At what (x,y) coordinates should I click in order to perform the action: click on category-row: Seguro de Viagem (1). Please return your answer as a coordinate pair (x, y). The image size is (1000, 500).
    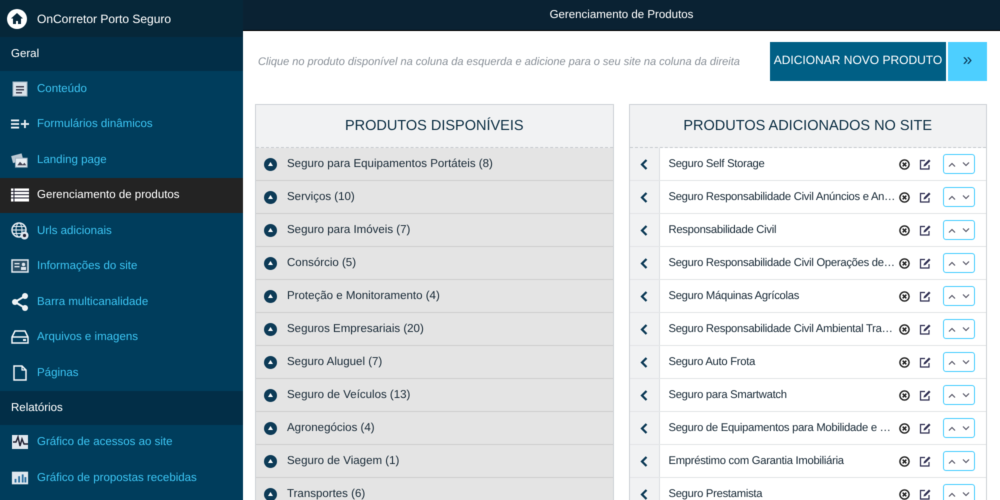
    Looking at the image, I should click on (434, 461).